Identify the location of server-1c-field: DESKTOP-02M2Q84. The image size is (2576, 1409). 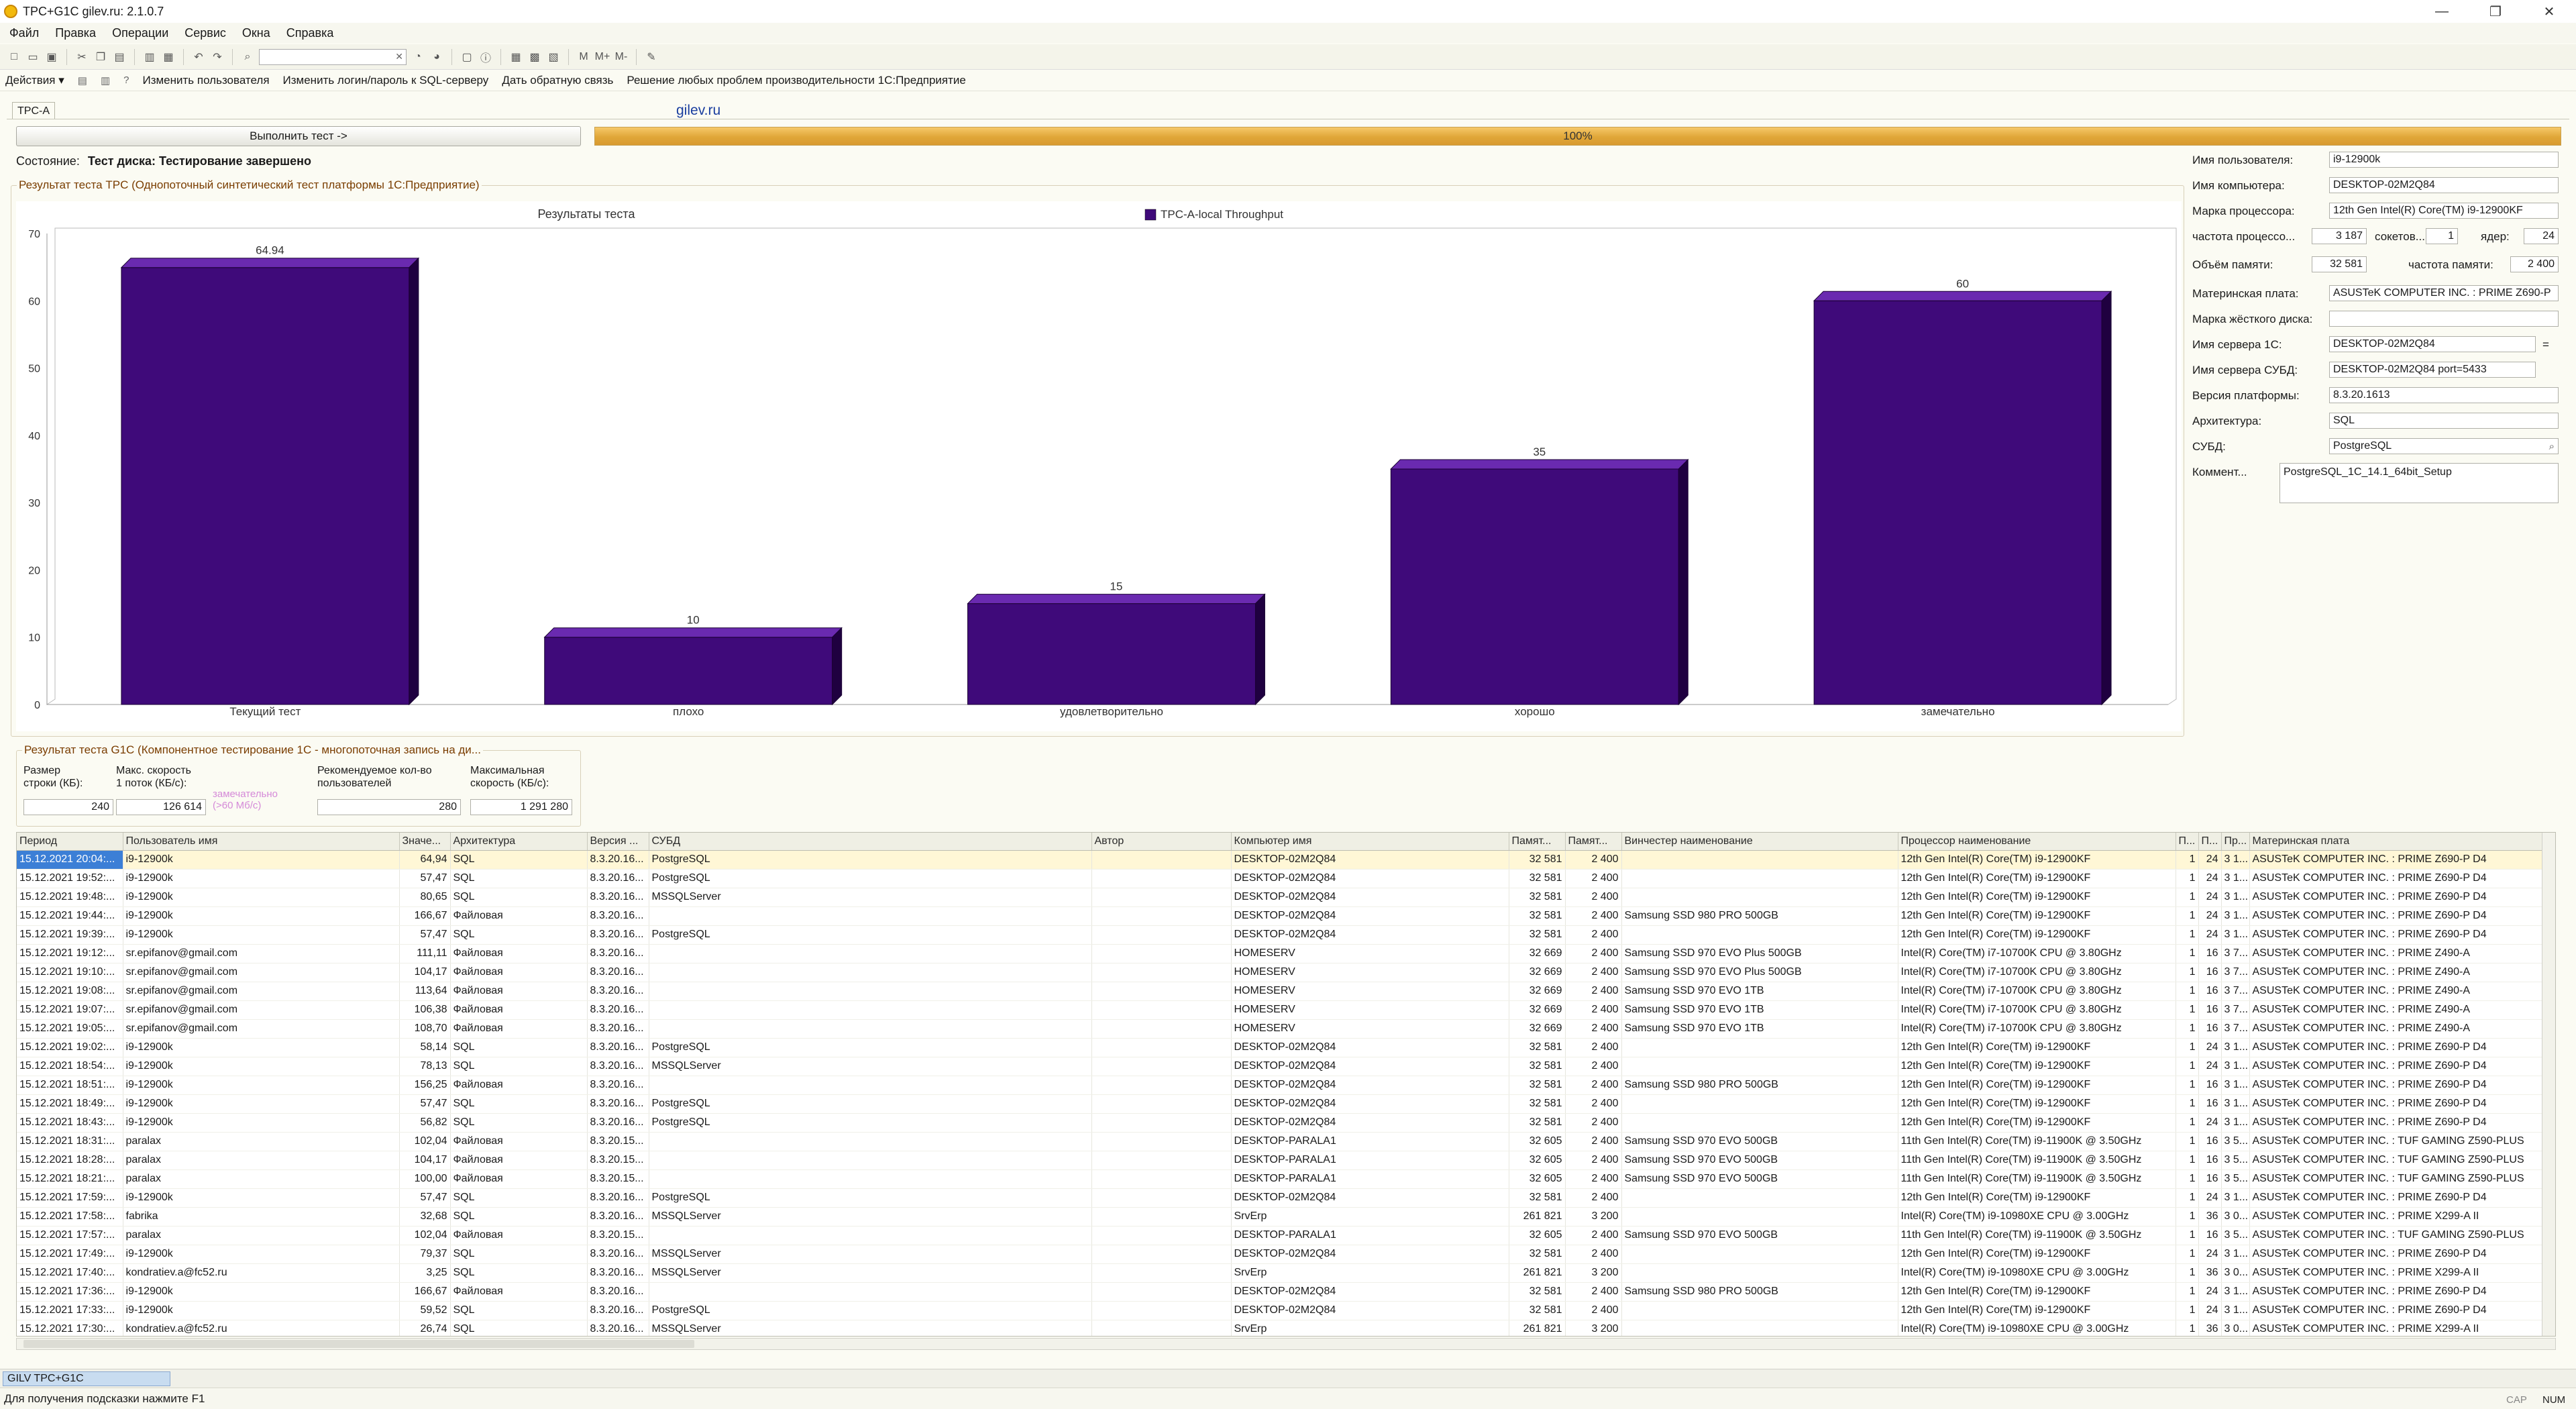
(2432, 344).